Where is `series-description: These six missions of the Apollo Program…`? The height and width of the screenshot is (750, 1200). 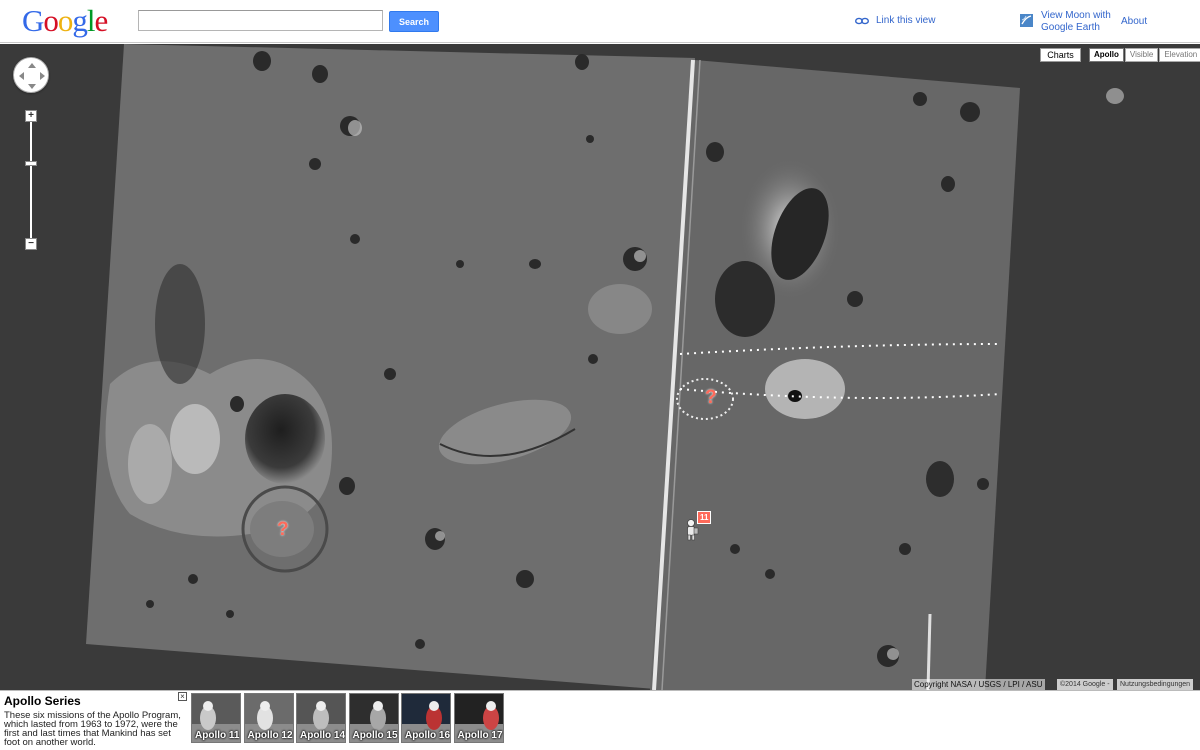 series-description: These six missions of the Apollo Program… is located at coordinates (92, 729).